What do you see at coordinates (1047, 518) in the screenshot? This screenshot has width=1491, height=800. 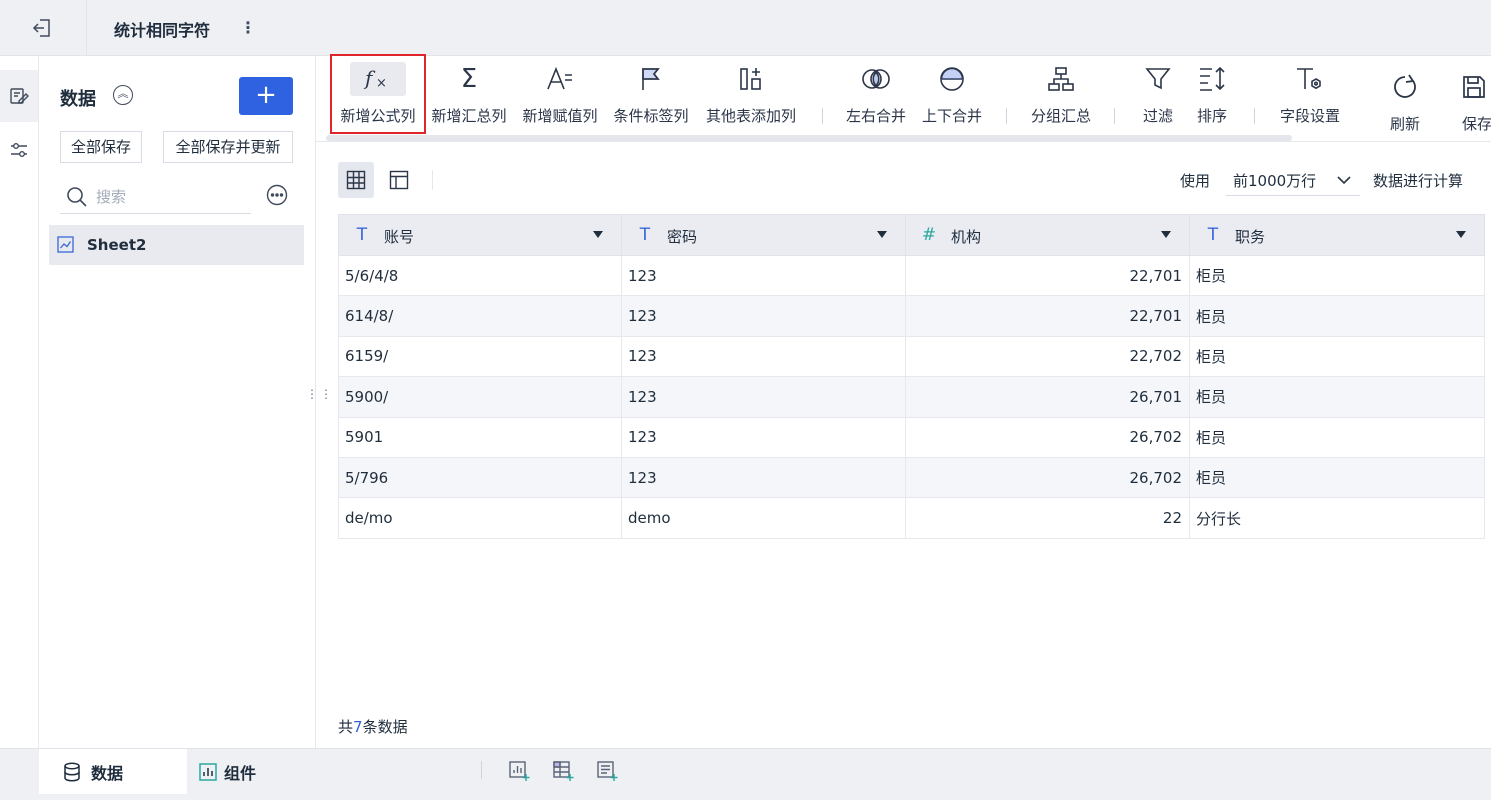 I see `table-cell: 22` at bounding box center [1047, 518].